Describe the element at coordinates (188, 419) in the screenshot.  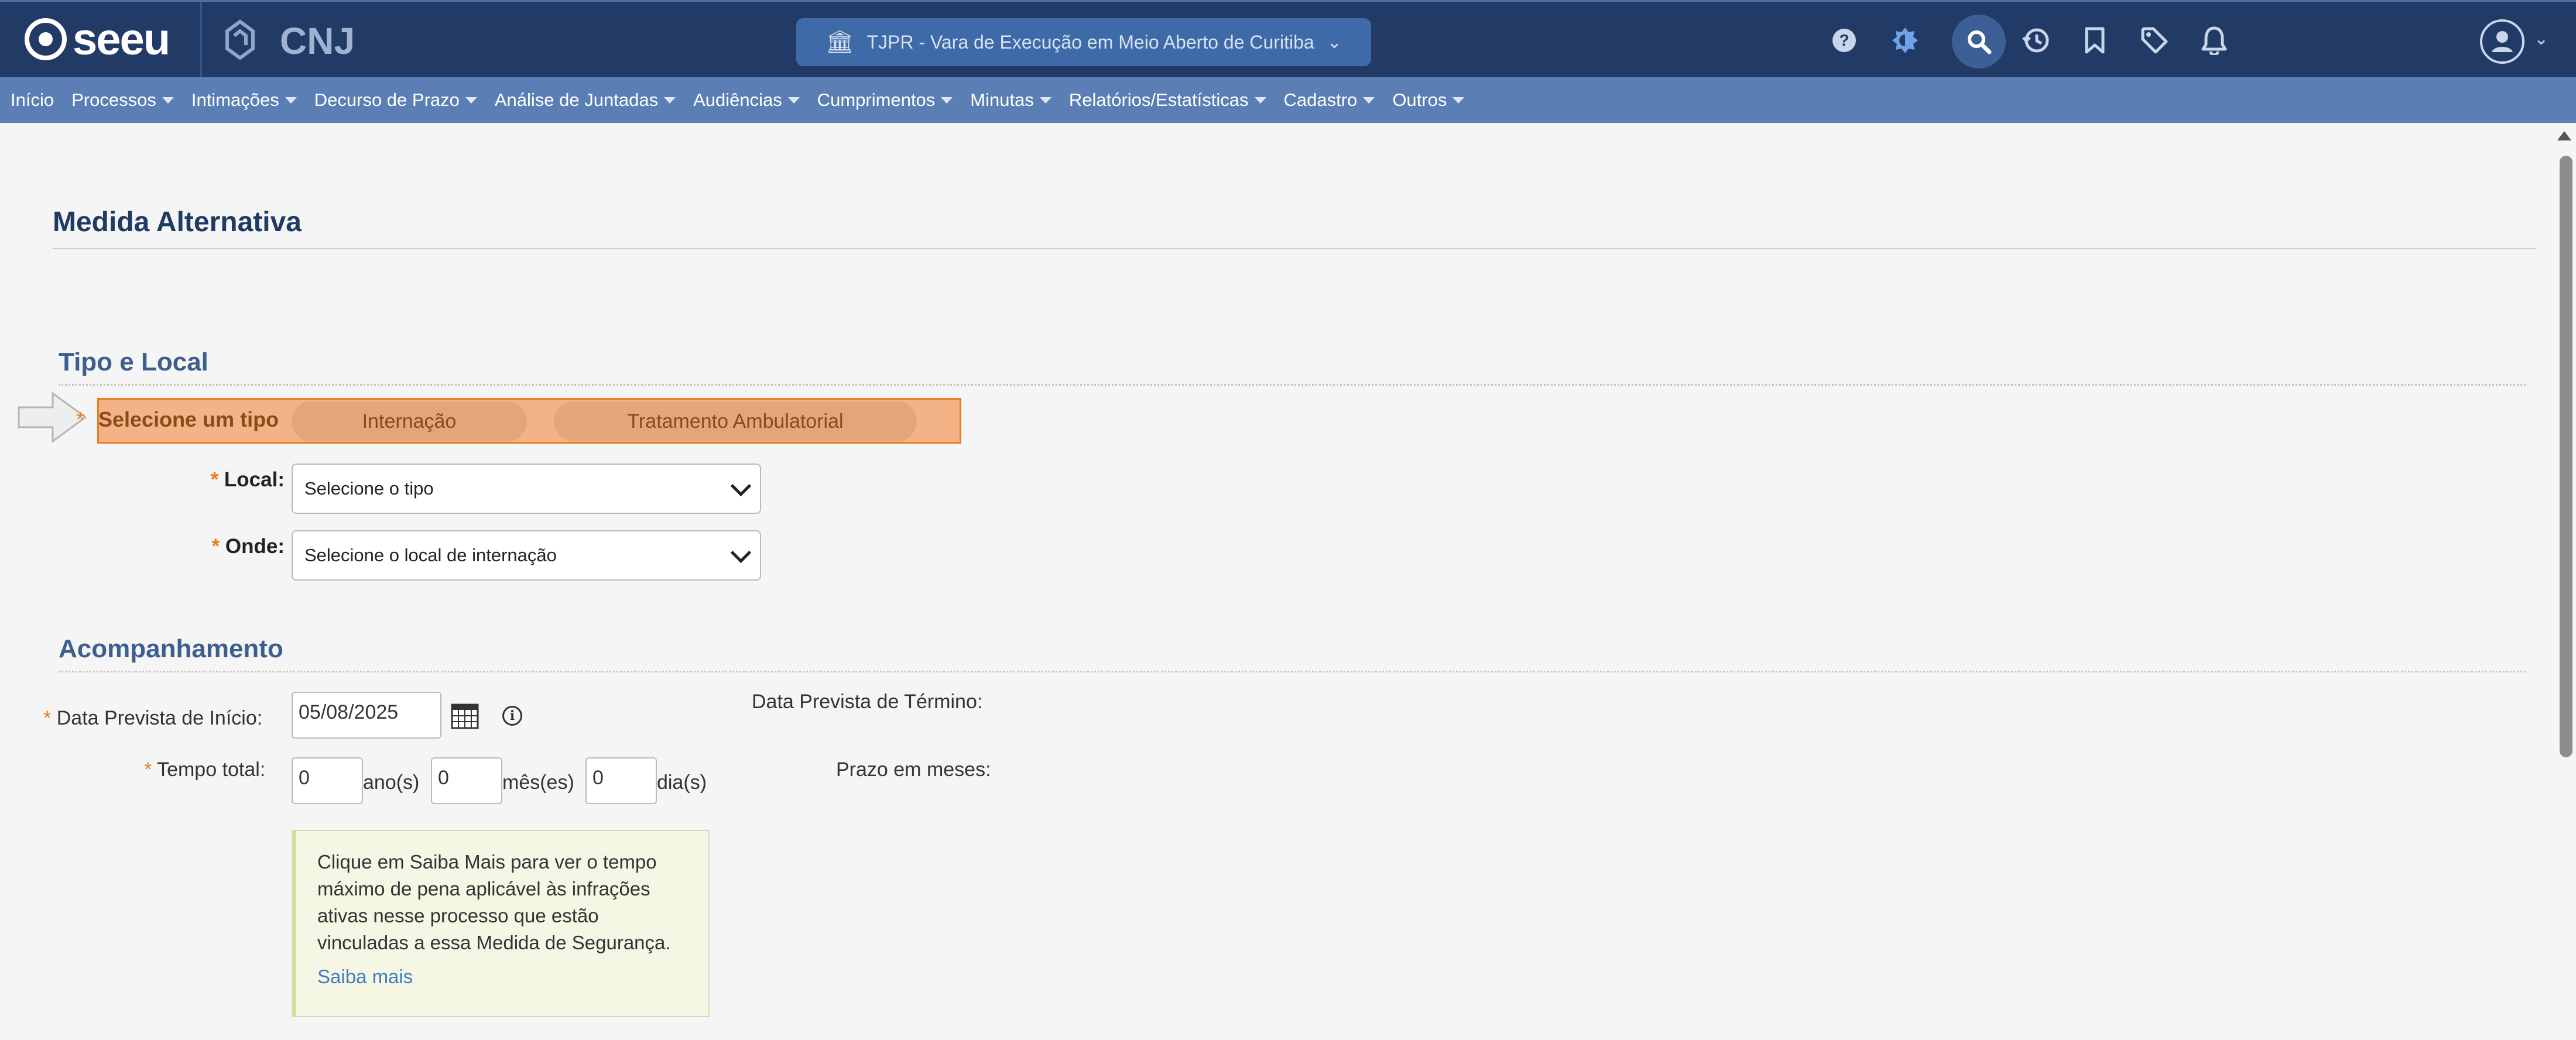
I see `tipo-label: Selecione um tipo` at that location.